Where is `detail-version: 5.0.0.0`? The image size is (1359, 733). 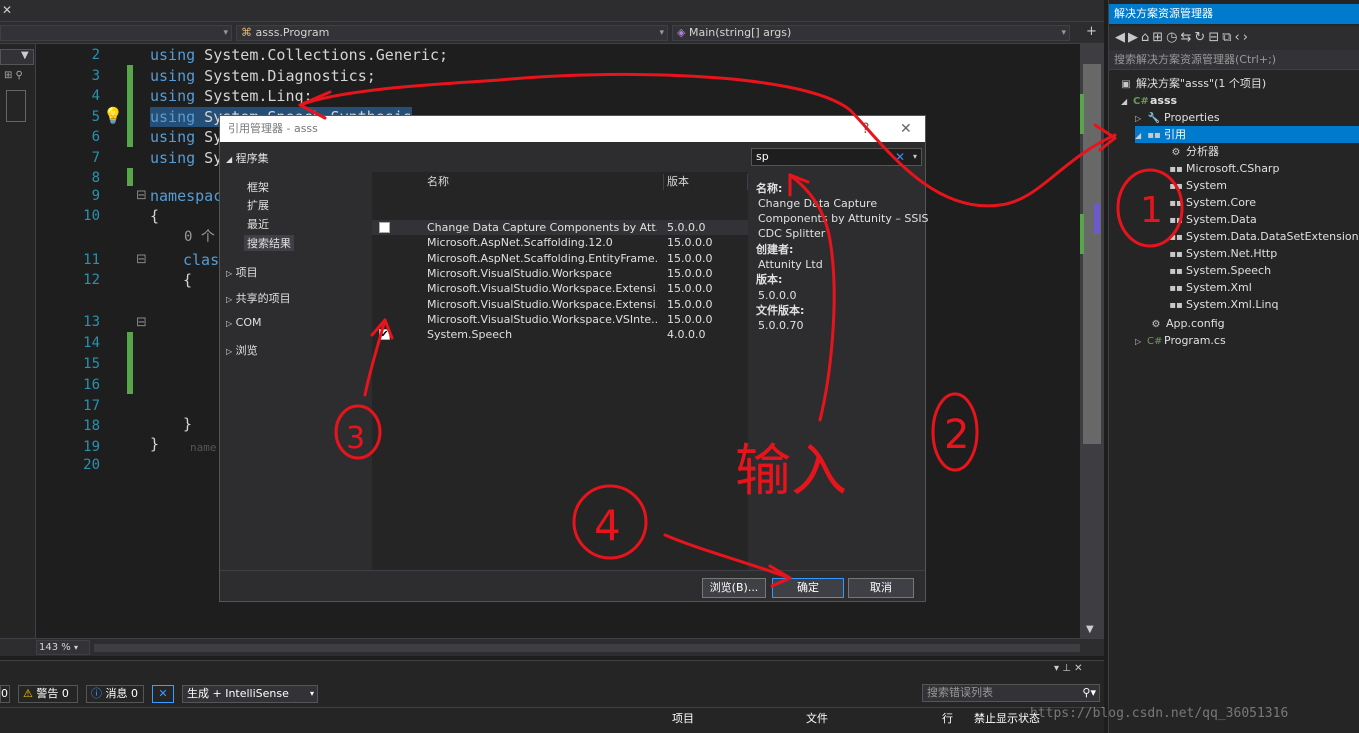 detail-version: 5.0.0.0 is located at coordinates (777, 295).